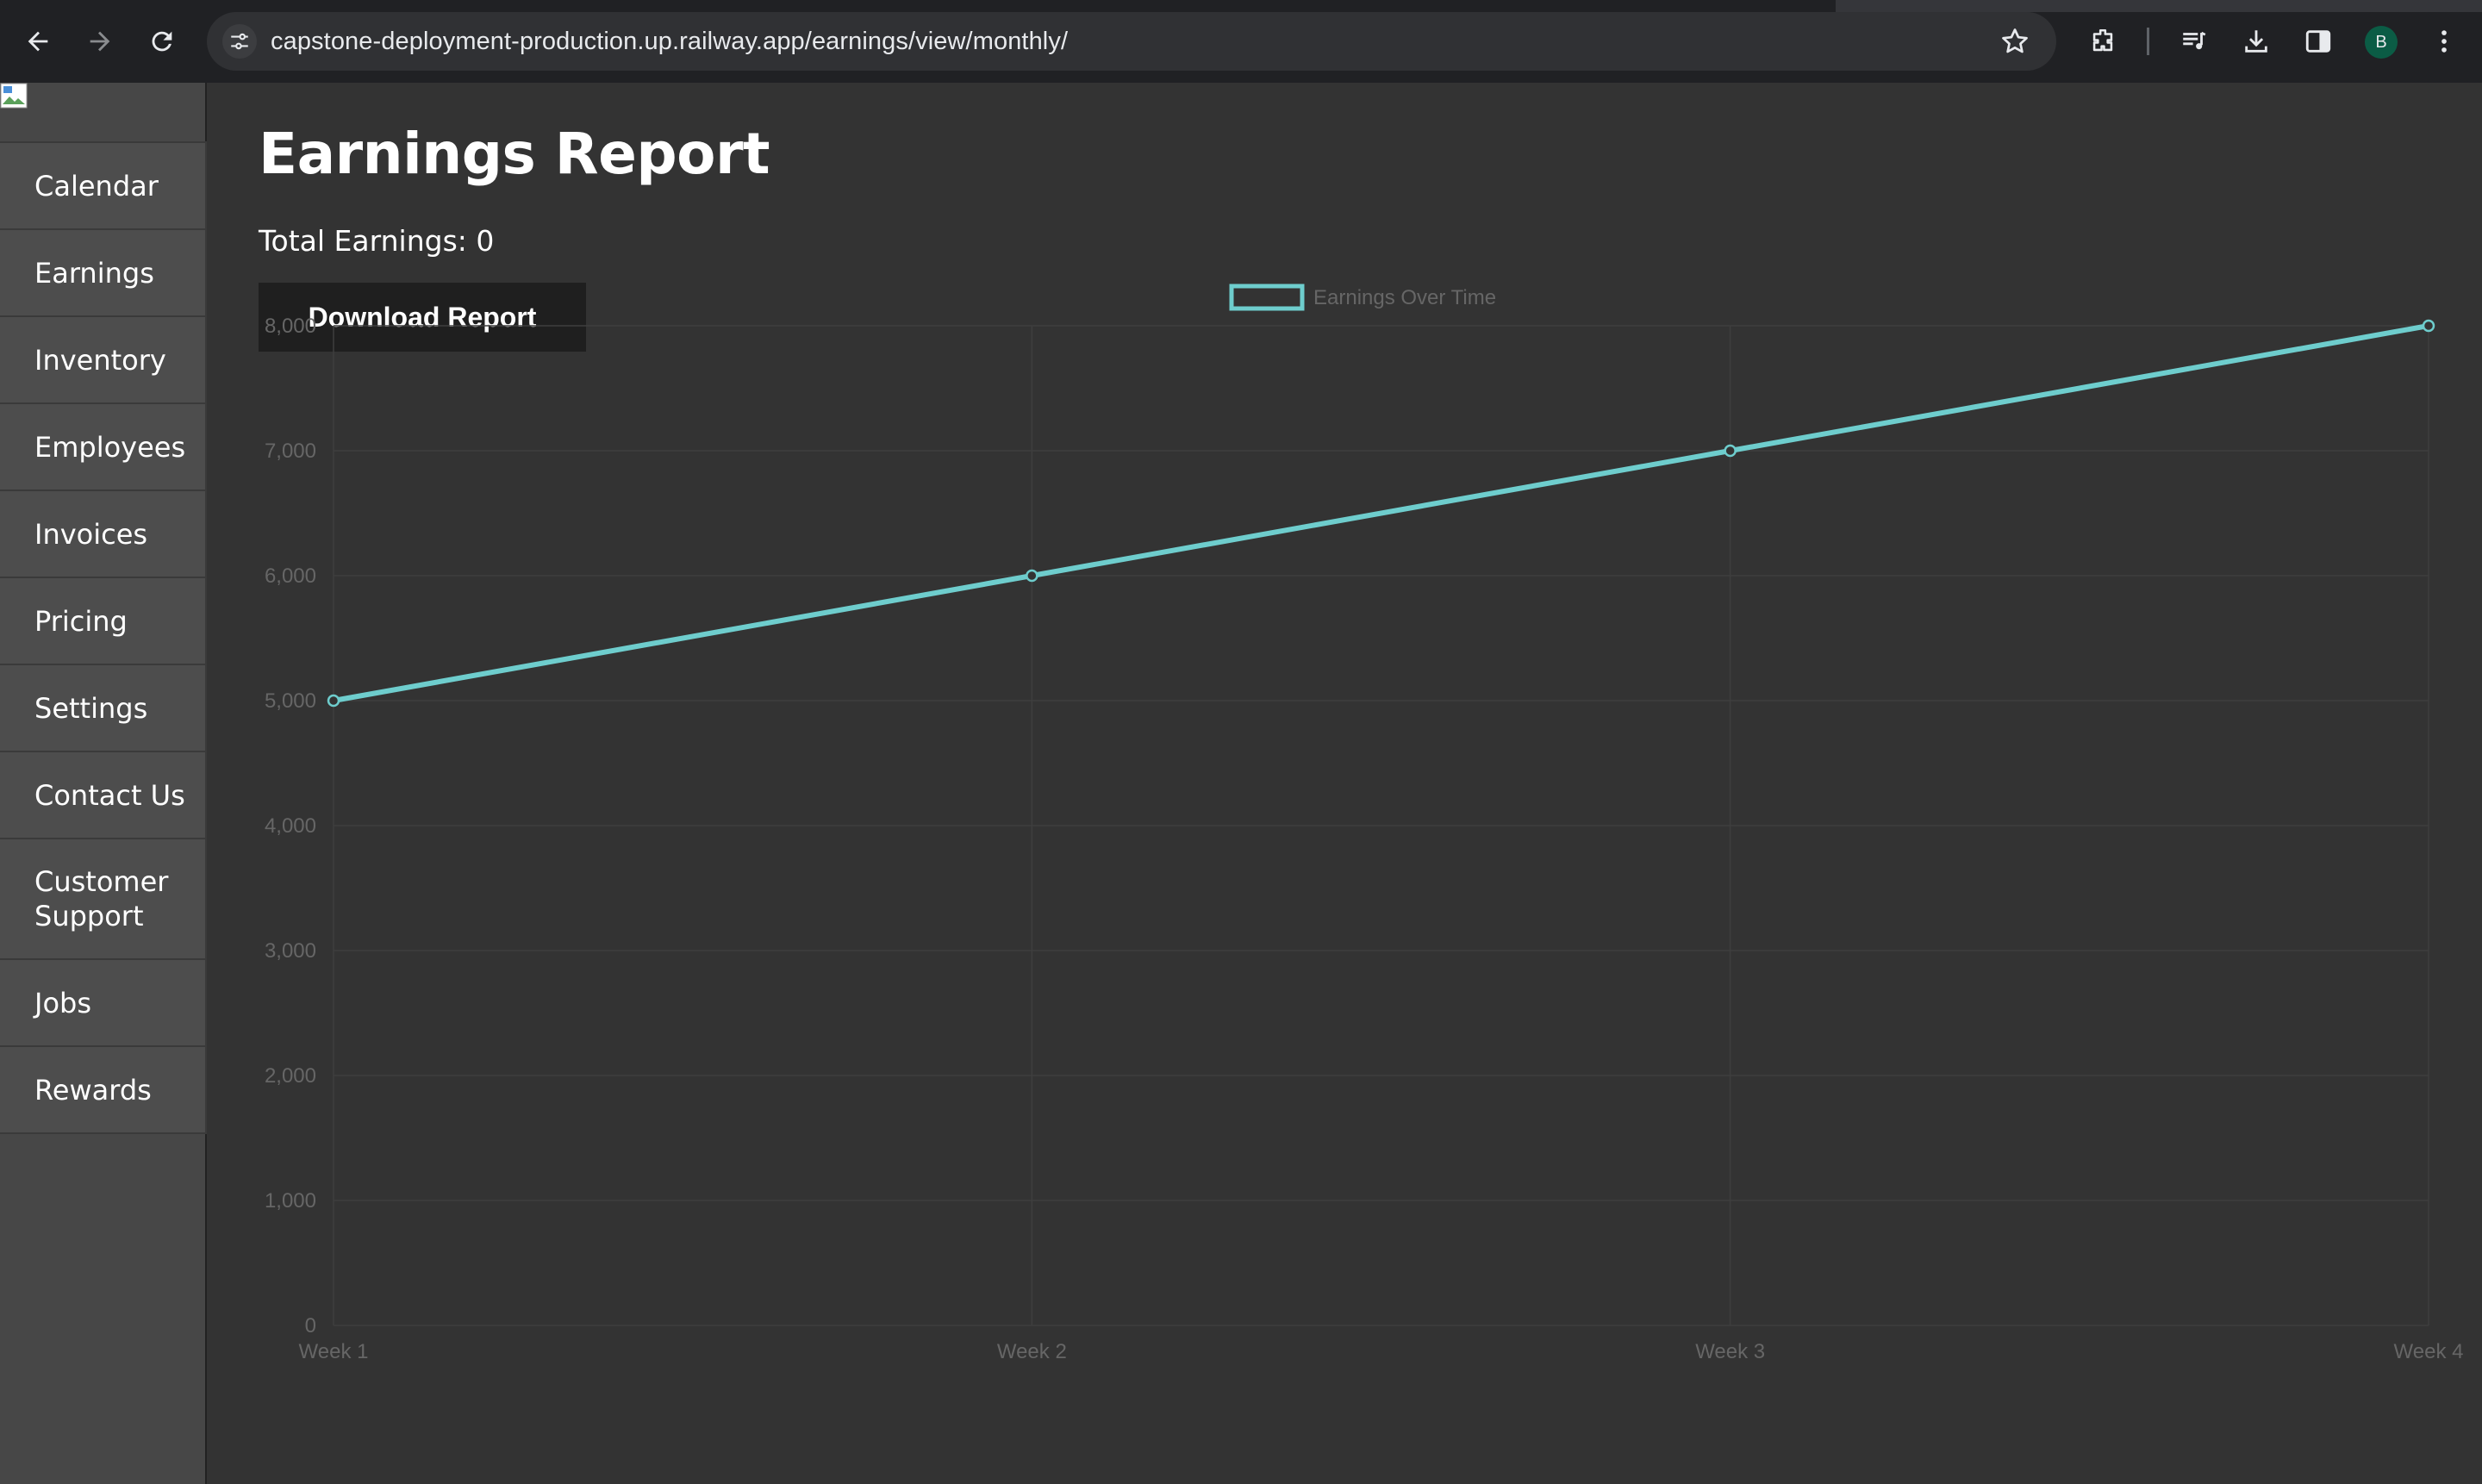 Image resolution: width=2482 pixels, height=1484 pixels. I want to click on x-tick-label: Week 4, so click(2429, 1351).